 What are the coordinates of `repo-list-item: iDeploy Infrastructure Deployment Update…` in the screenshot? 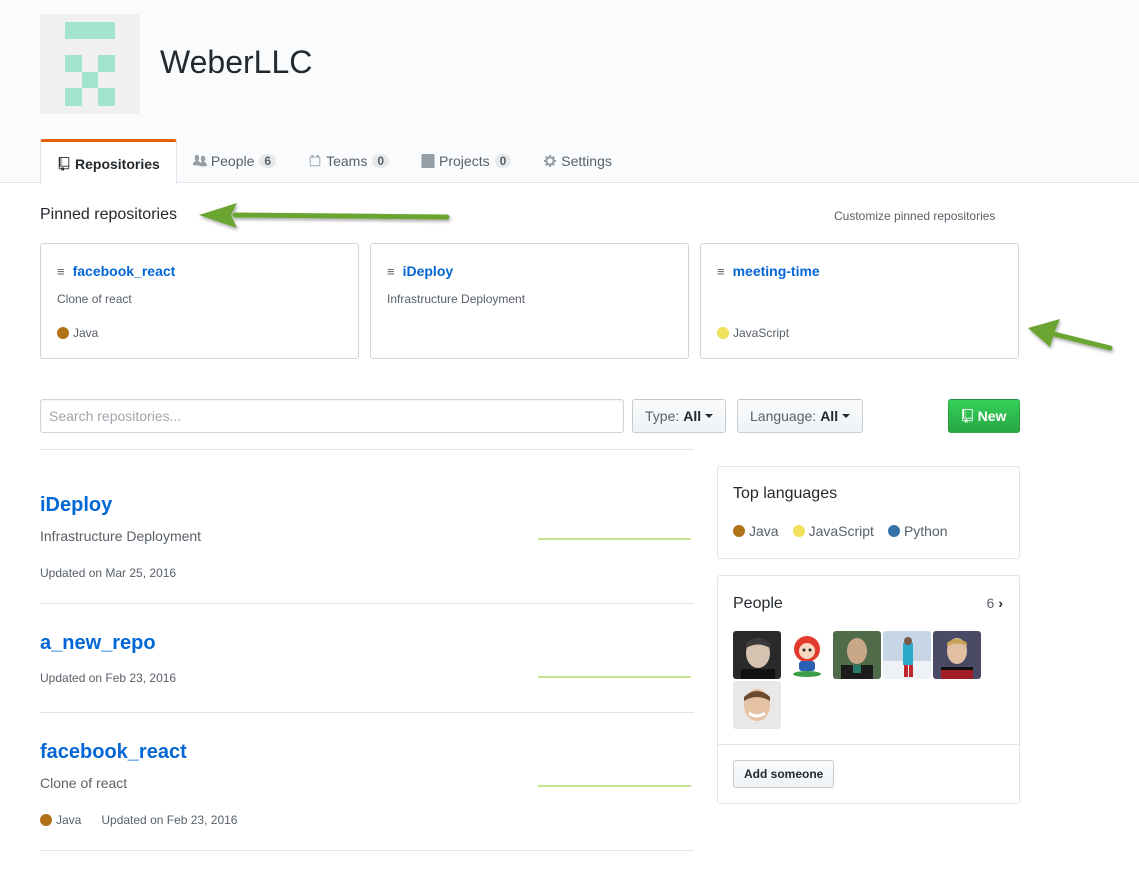 It's located at (367, 544).